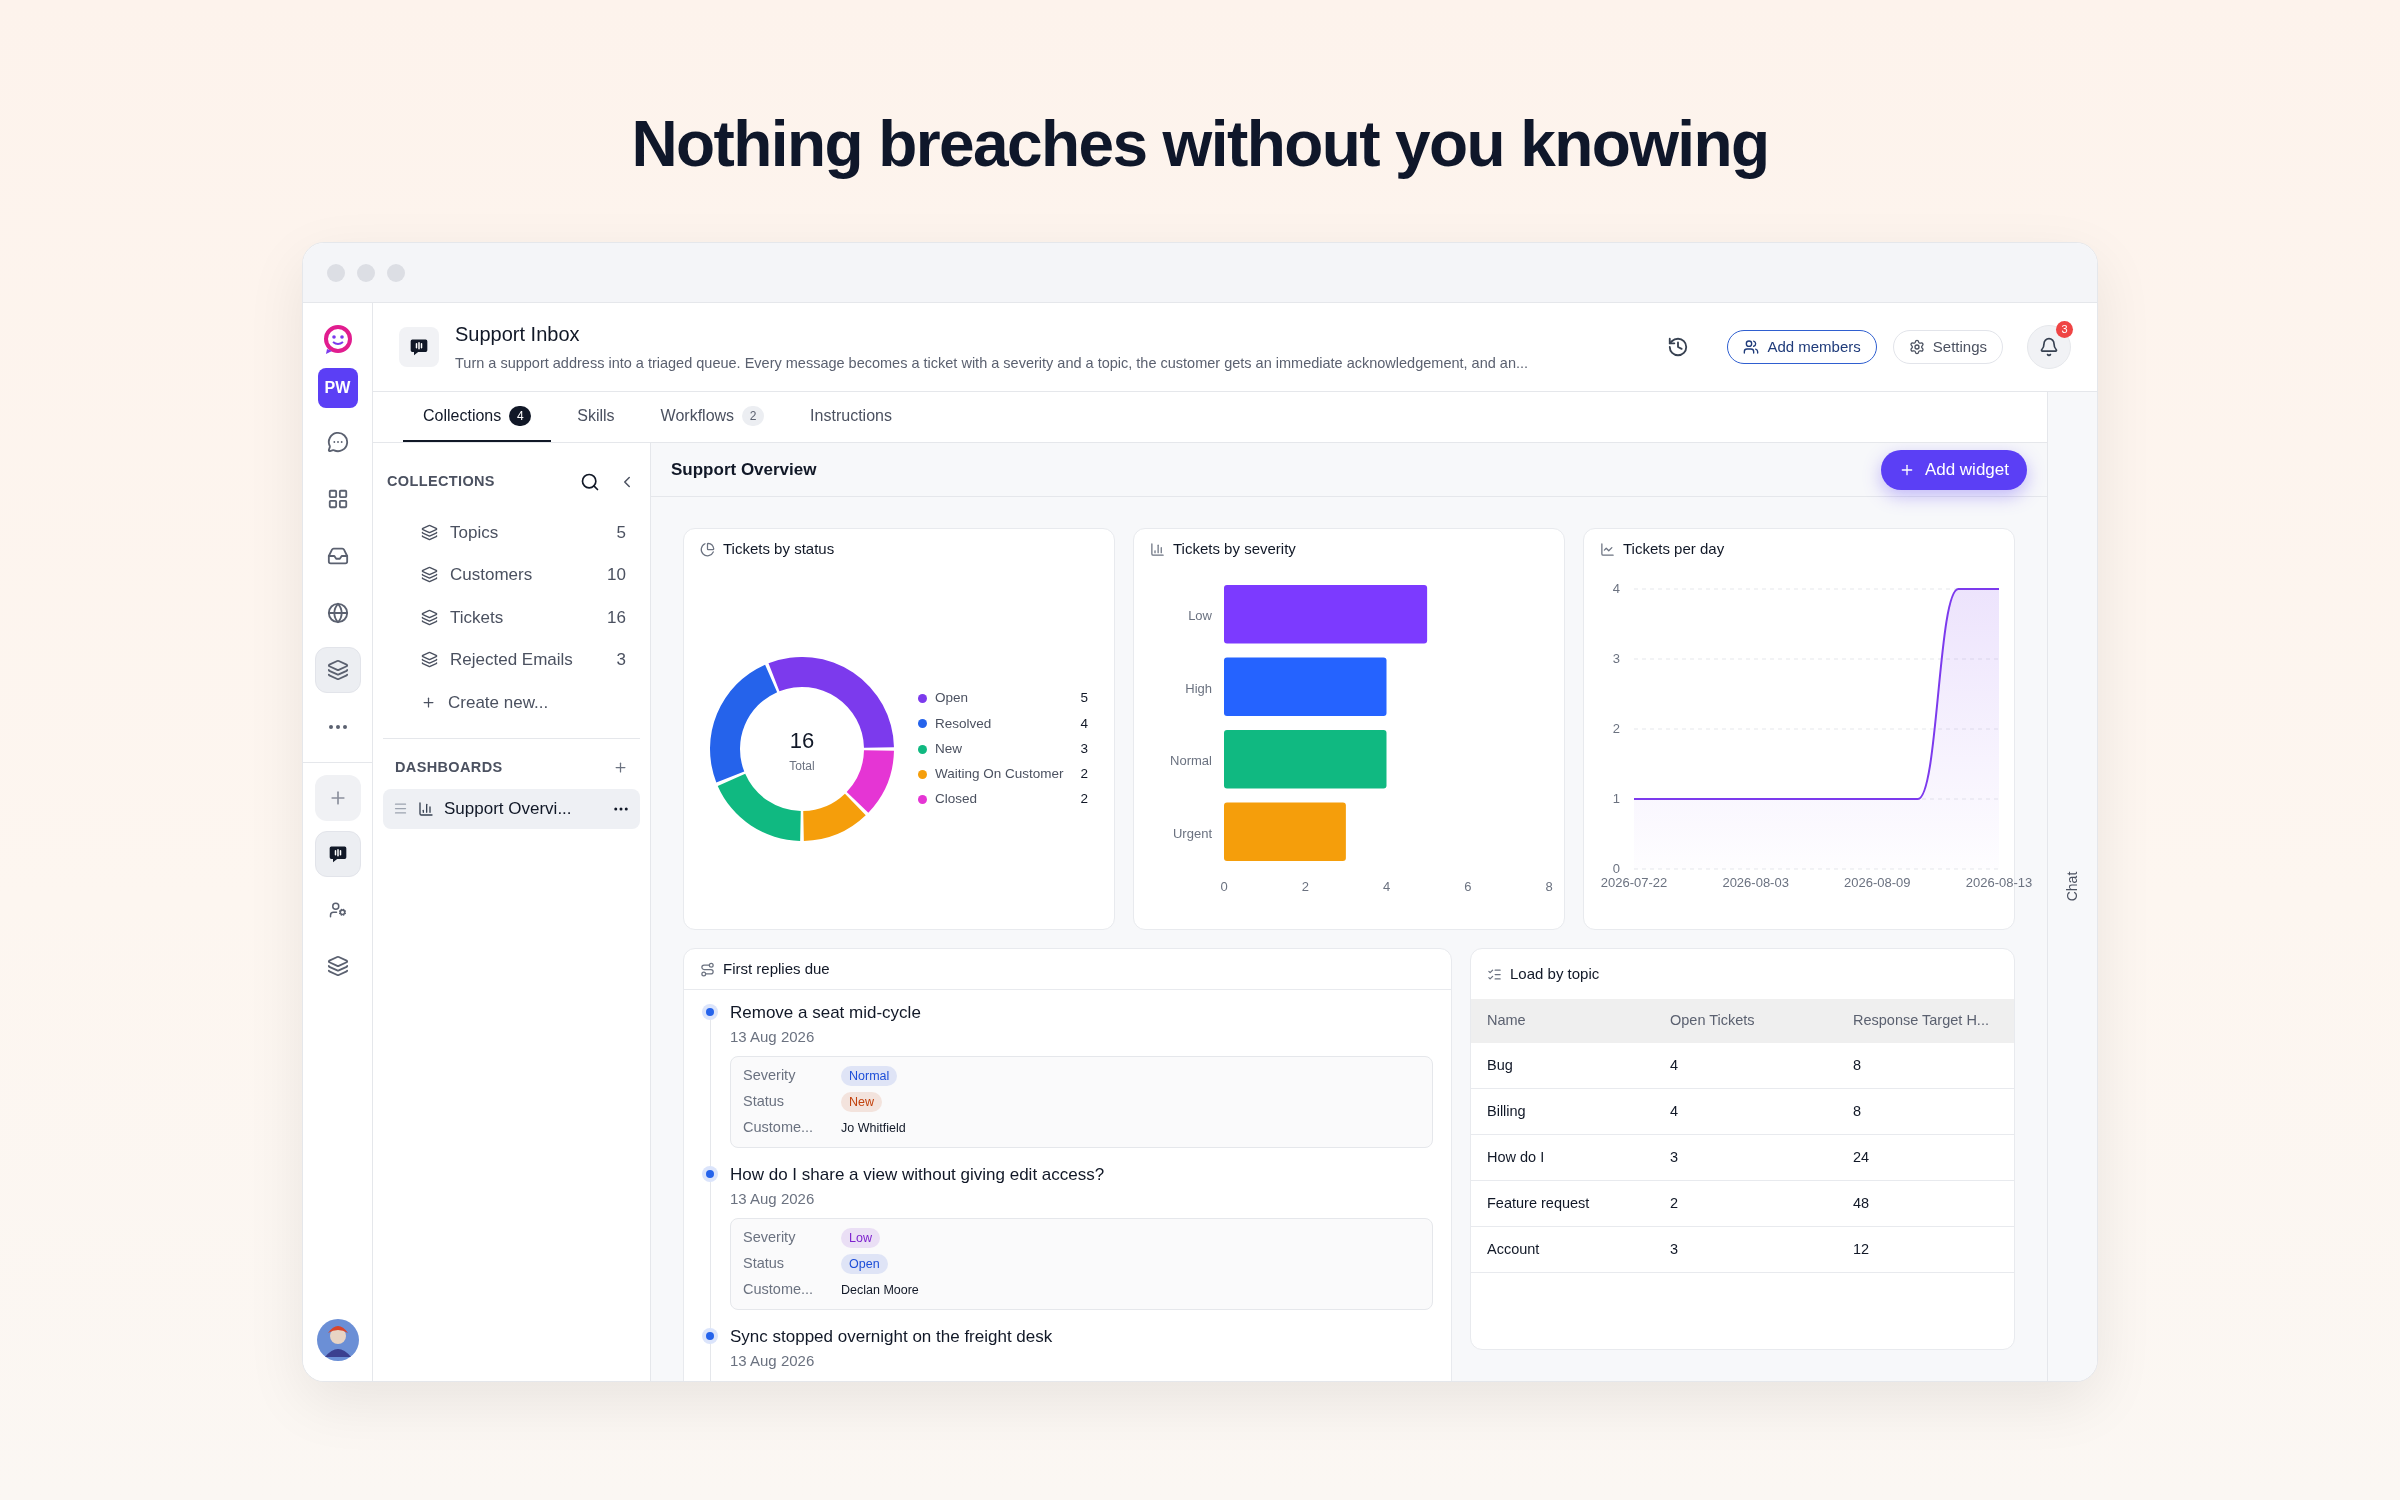 The width and height of the screenshot is (2400, 1500). Describe the element at coordinates (1500, 1065) in the screenshot. I see `table-cell-text: Bug` at that location.